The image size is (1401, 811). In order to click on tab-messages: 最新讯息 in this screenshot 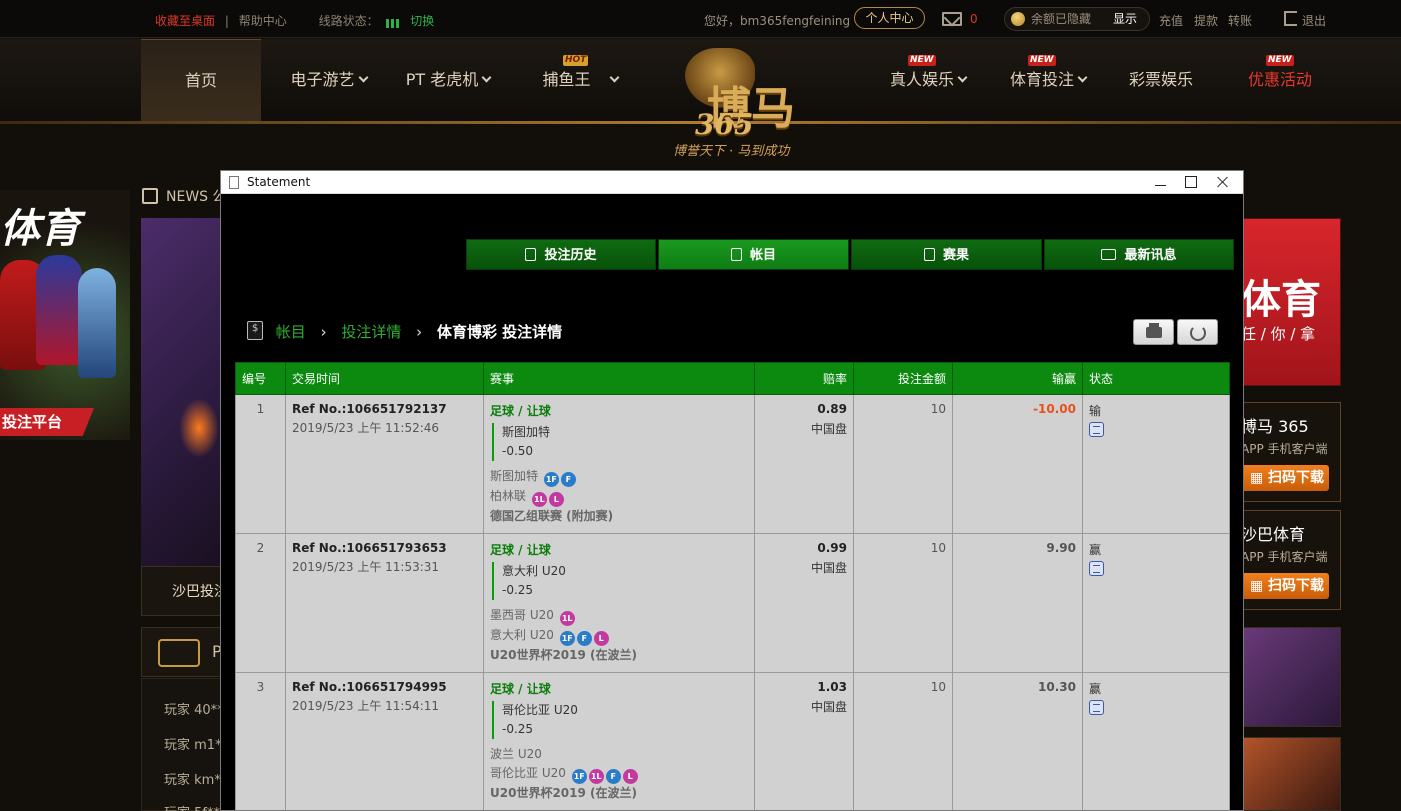, I will do `click(1139, 254)`.